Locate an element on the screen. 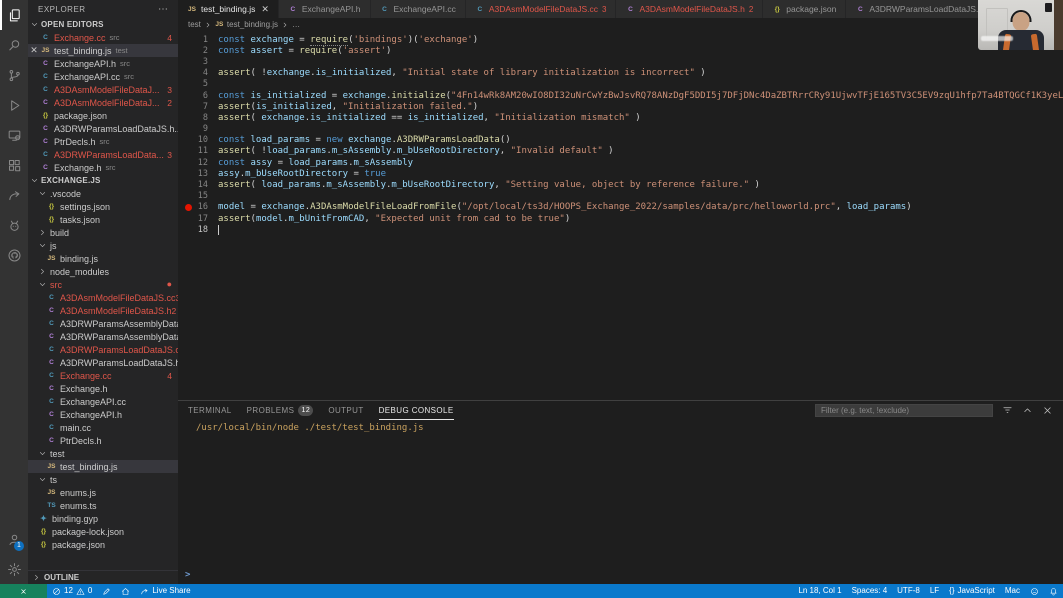 The height and width of the screenshot is (598, 1063). tree-item: C A3DAsmModelFileDataJS.cc 3 is located at coordinates (103, 297).